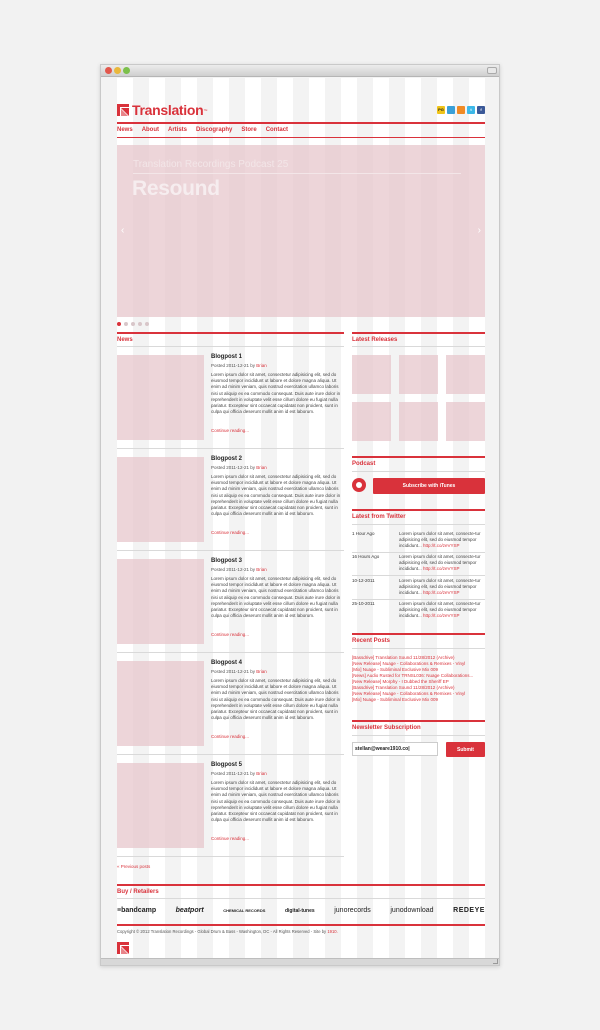 The width and height of the screenshot is (600, 1030). Describe the element at coordinates (300, 71) in the screenshot. I see `window-titlebar` at that location.